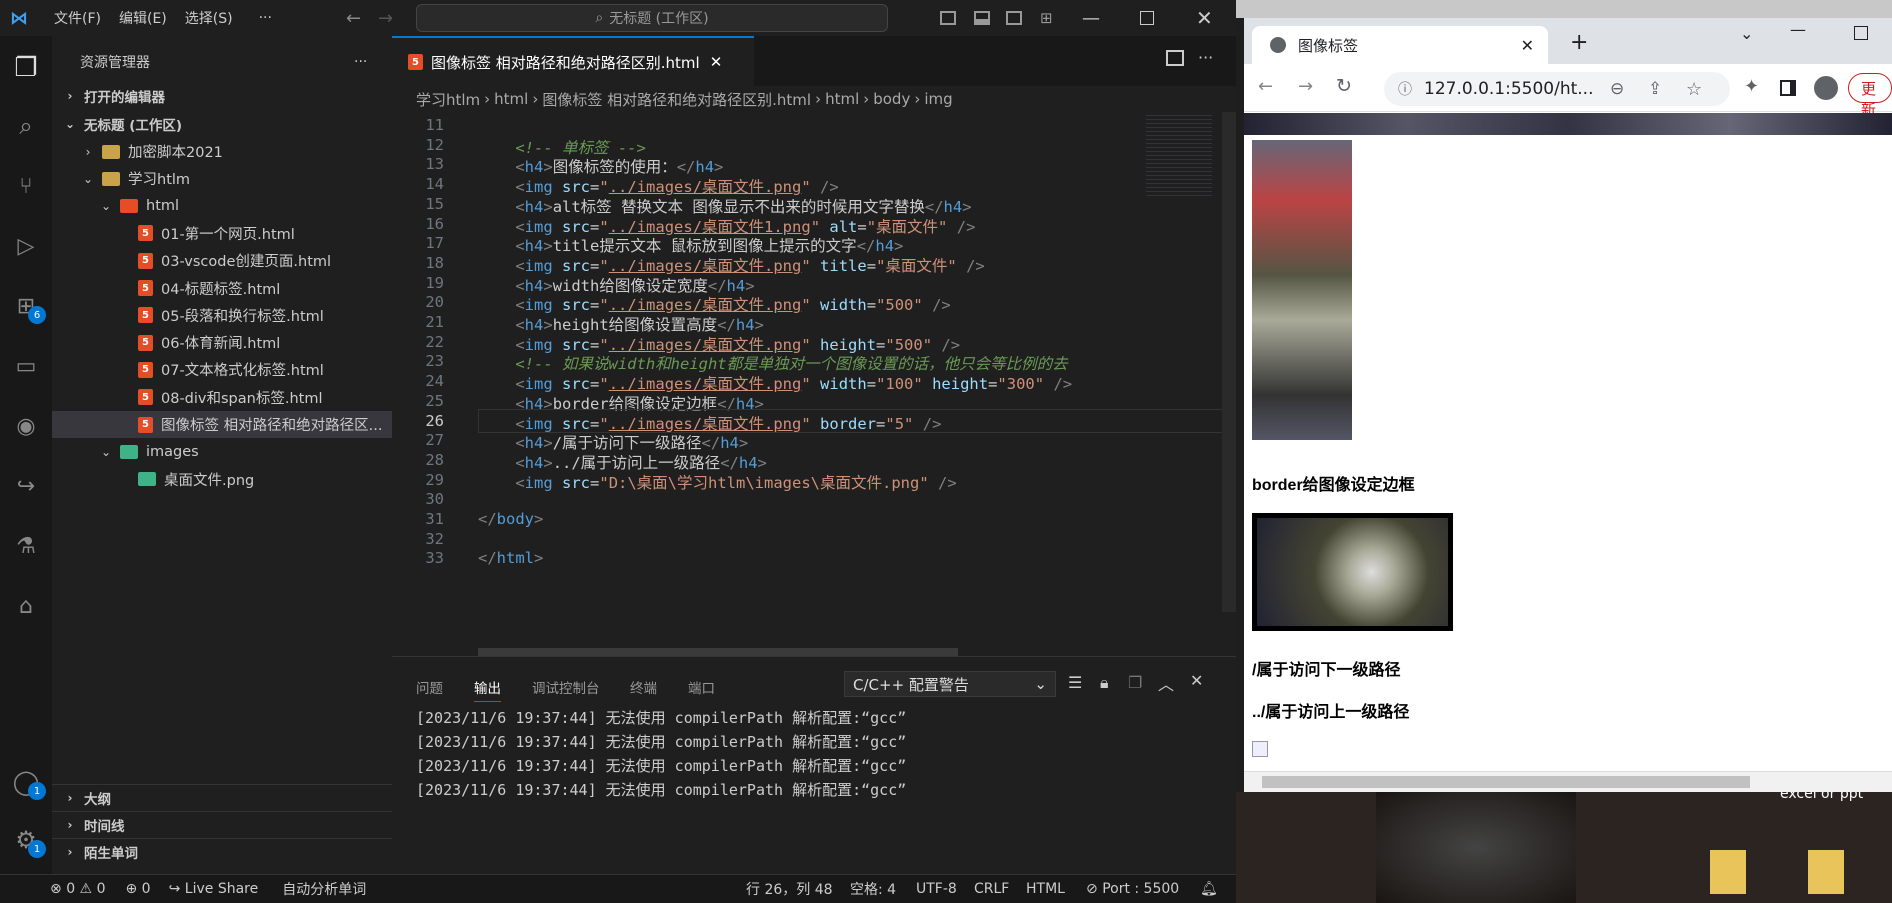 This screenshot has height=903, width=1892. I want to click on share-icon: ⇪, so click(1655, 89).